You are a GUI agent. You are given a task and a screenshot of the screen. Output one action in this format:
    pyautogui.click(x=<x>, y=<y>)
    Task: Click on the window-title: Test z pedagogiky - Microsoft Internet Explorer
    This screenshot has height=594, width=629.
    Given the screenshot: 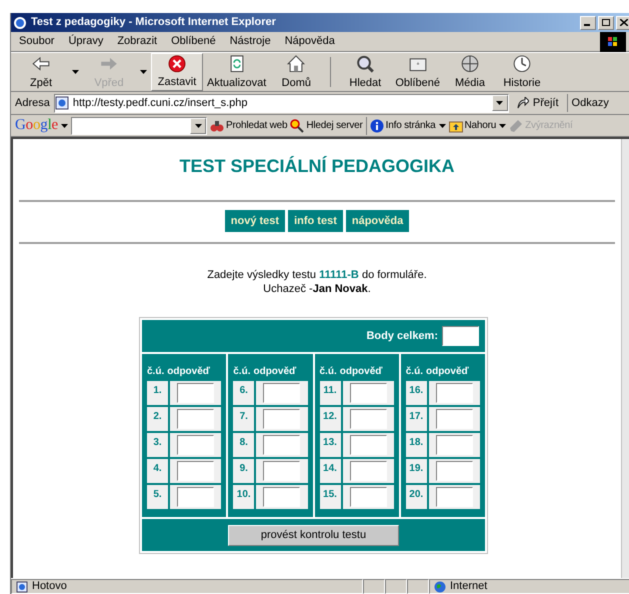 What is the action you would take?
    pyautogui.click(x=153, y=22)
    